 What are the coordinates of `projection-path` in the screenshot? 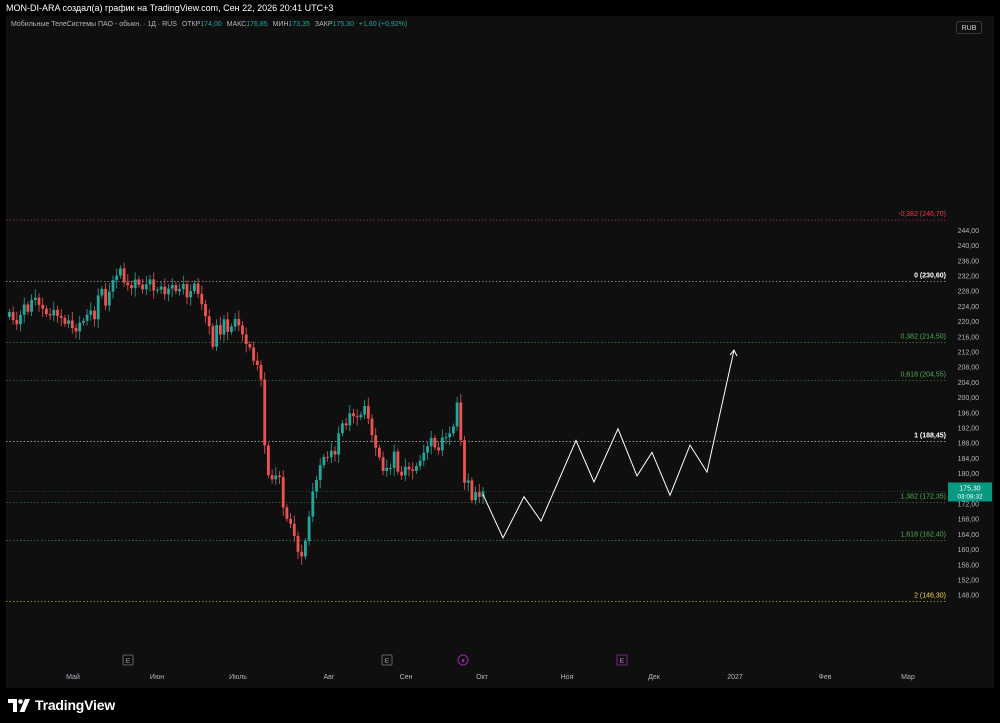 It's located at (608, 444).